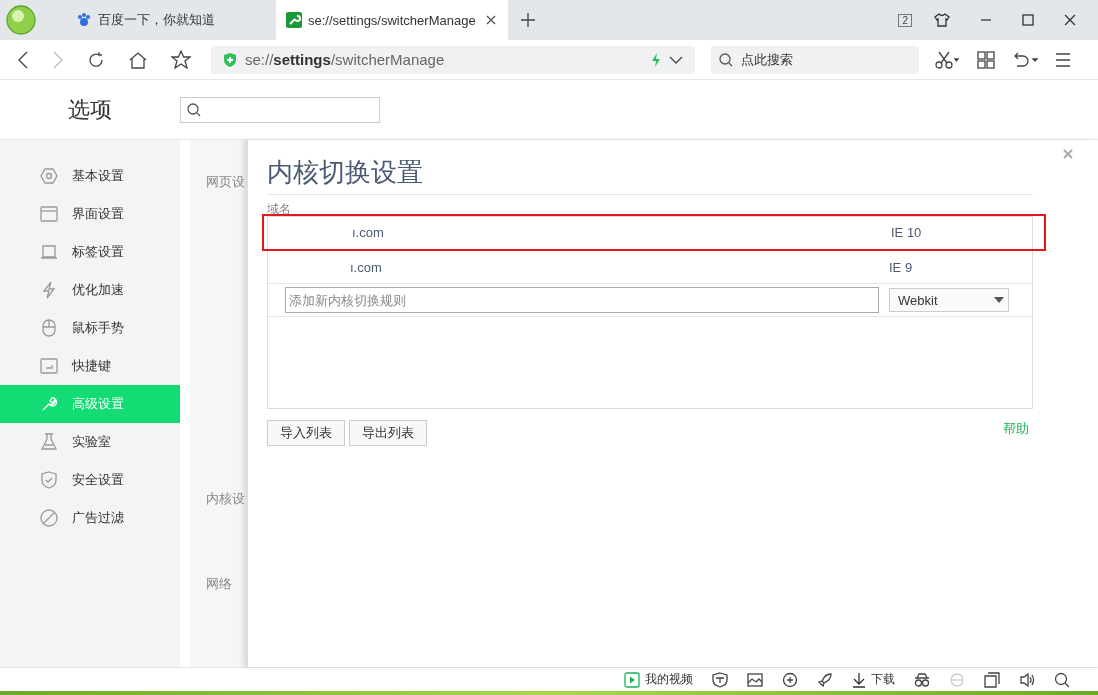 This screenshot has width=1098, height=695. What do you see at coordinates (49, 442) in the screenshot?
I see `flask-icon` at bounding box center [49, 442].